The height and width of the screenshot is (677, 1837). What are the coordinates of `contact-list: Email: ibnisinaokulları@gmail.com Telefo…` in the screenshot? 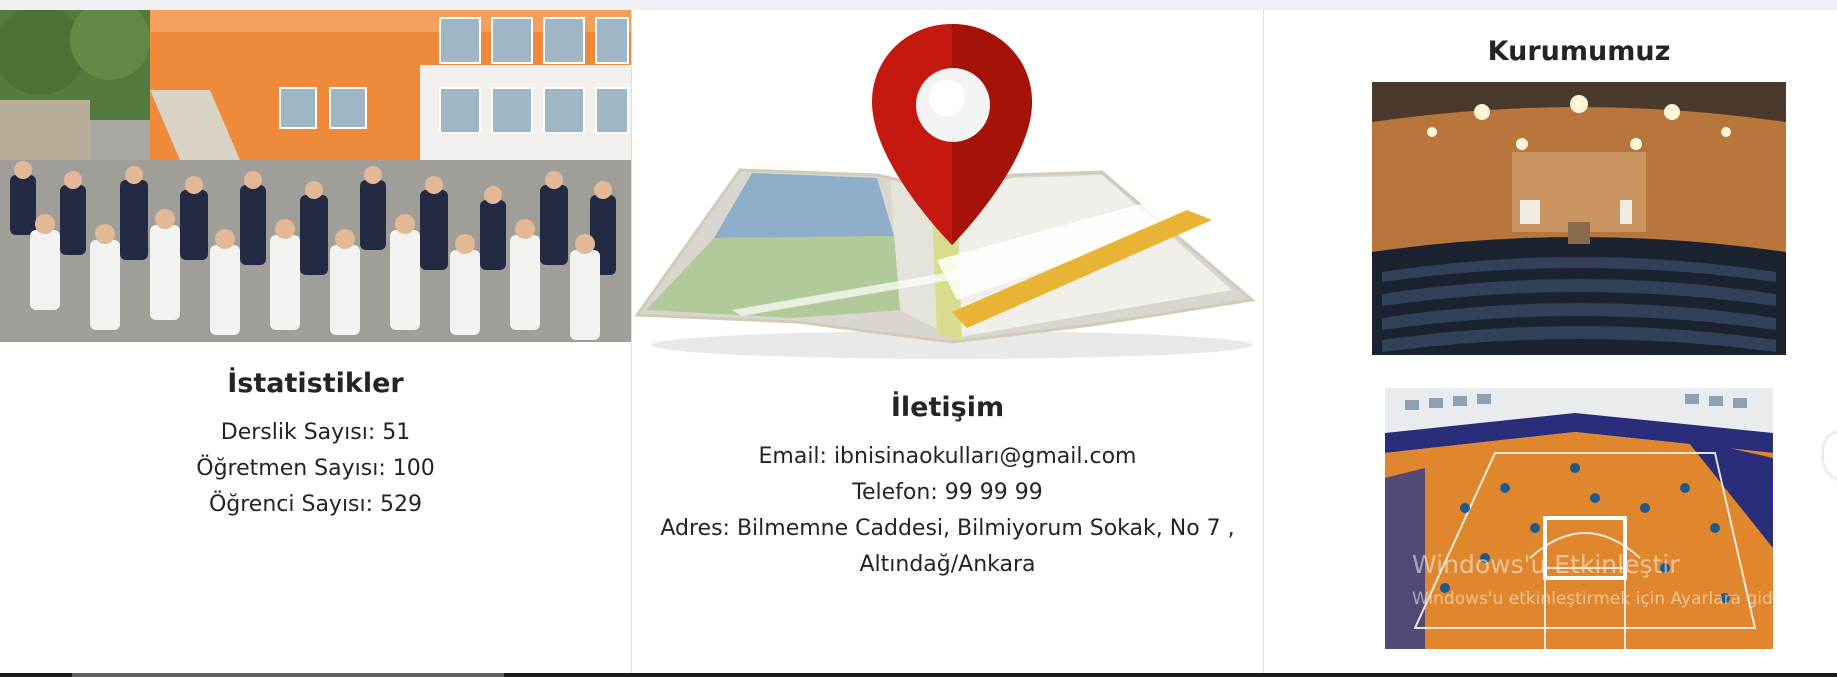 It's located at (947, 511).